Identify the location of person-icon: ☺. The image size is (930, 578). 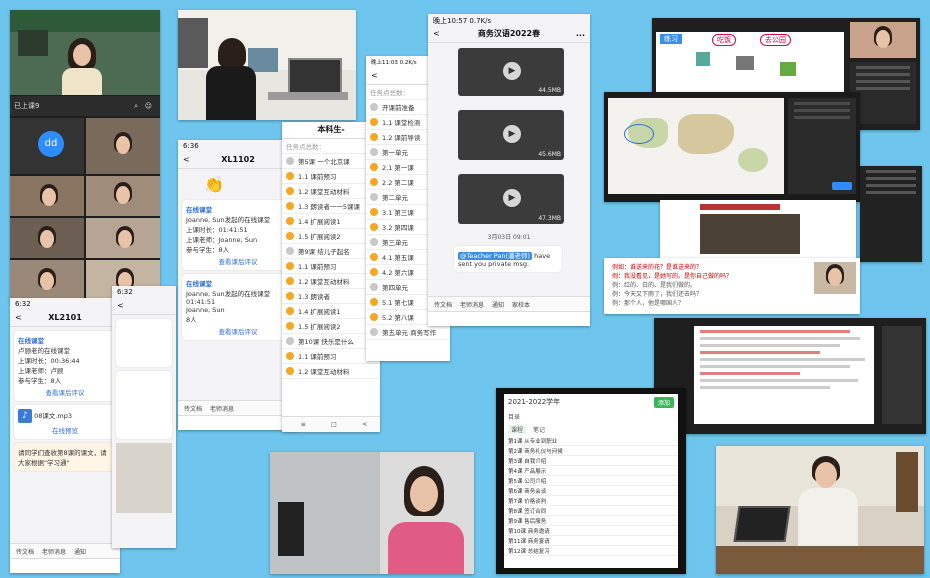
(148, 106).